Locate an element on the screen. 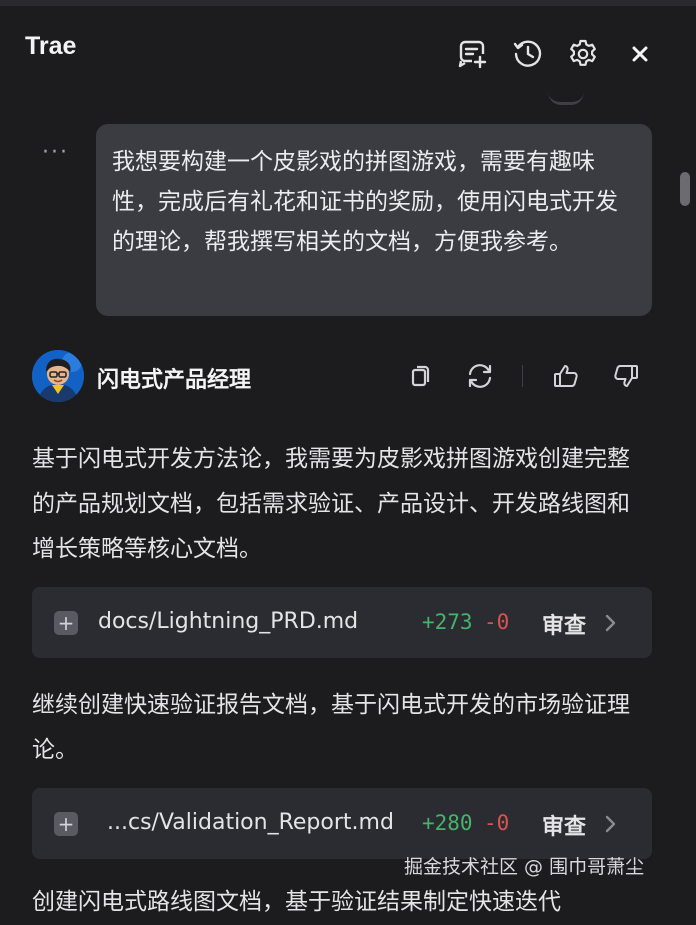 The height and width of the screenshot is (925, 696). assistant-paragraph-3: 创建闪电式路线图文档，基于验证结果制定快速迭代 is located at coordinates (296, 902).